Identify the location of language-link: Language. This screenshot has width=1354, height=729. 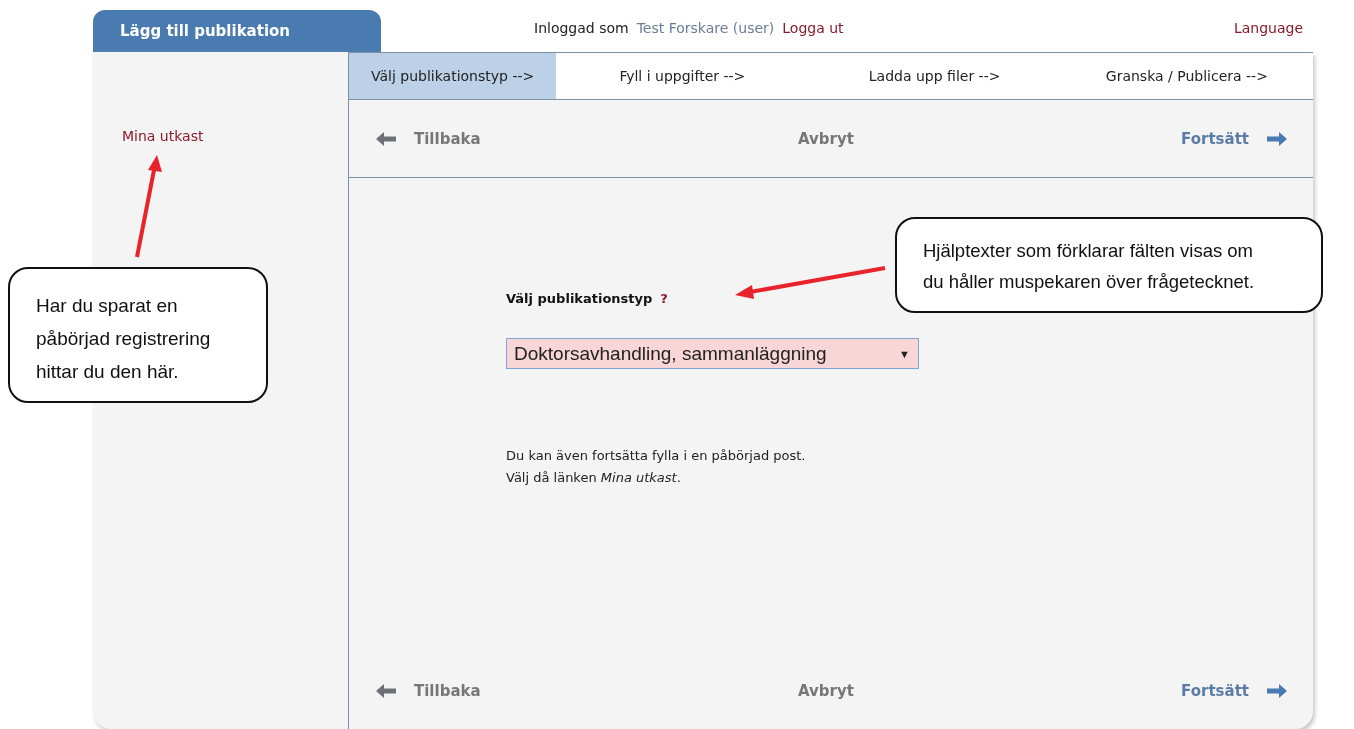
(1268, 23).